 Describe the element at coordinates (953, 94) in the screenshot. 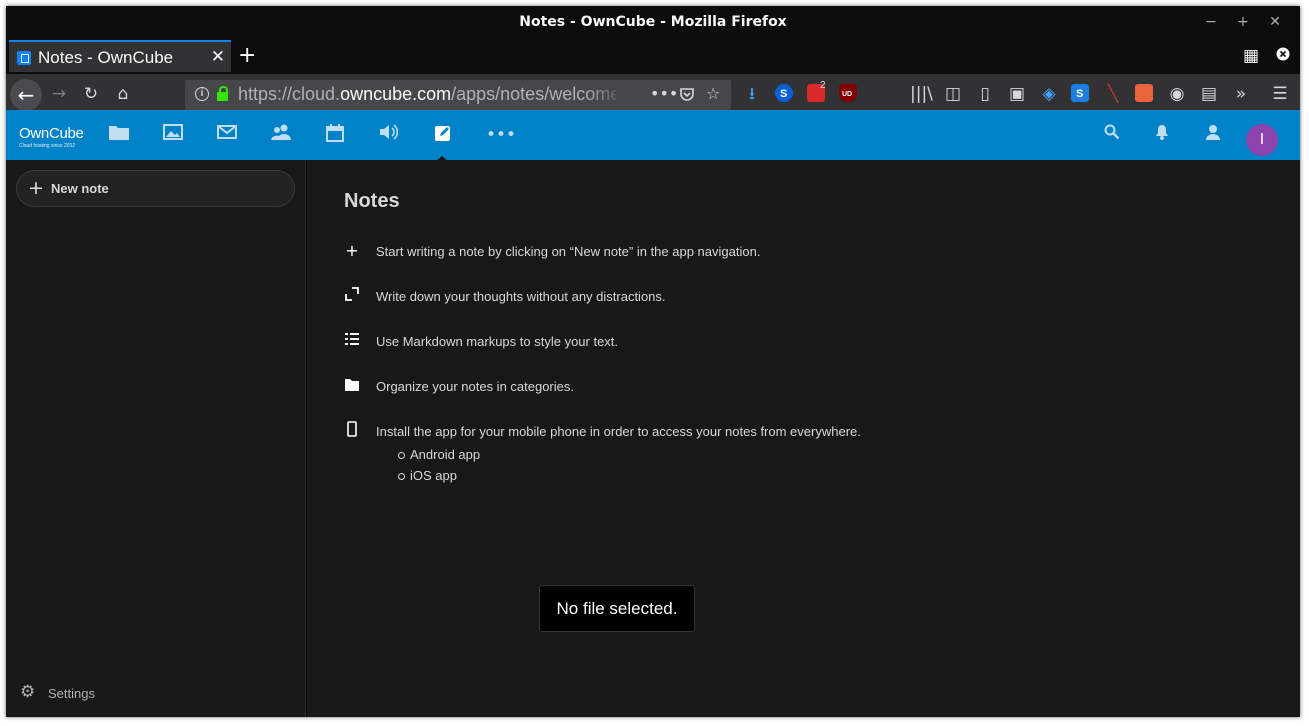

I see `sidebar-icon: ◫` at that location.